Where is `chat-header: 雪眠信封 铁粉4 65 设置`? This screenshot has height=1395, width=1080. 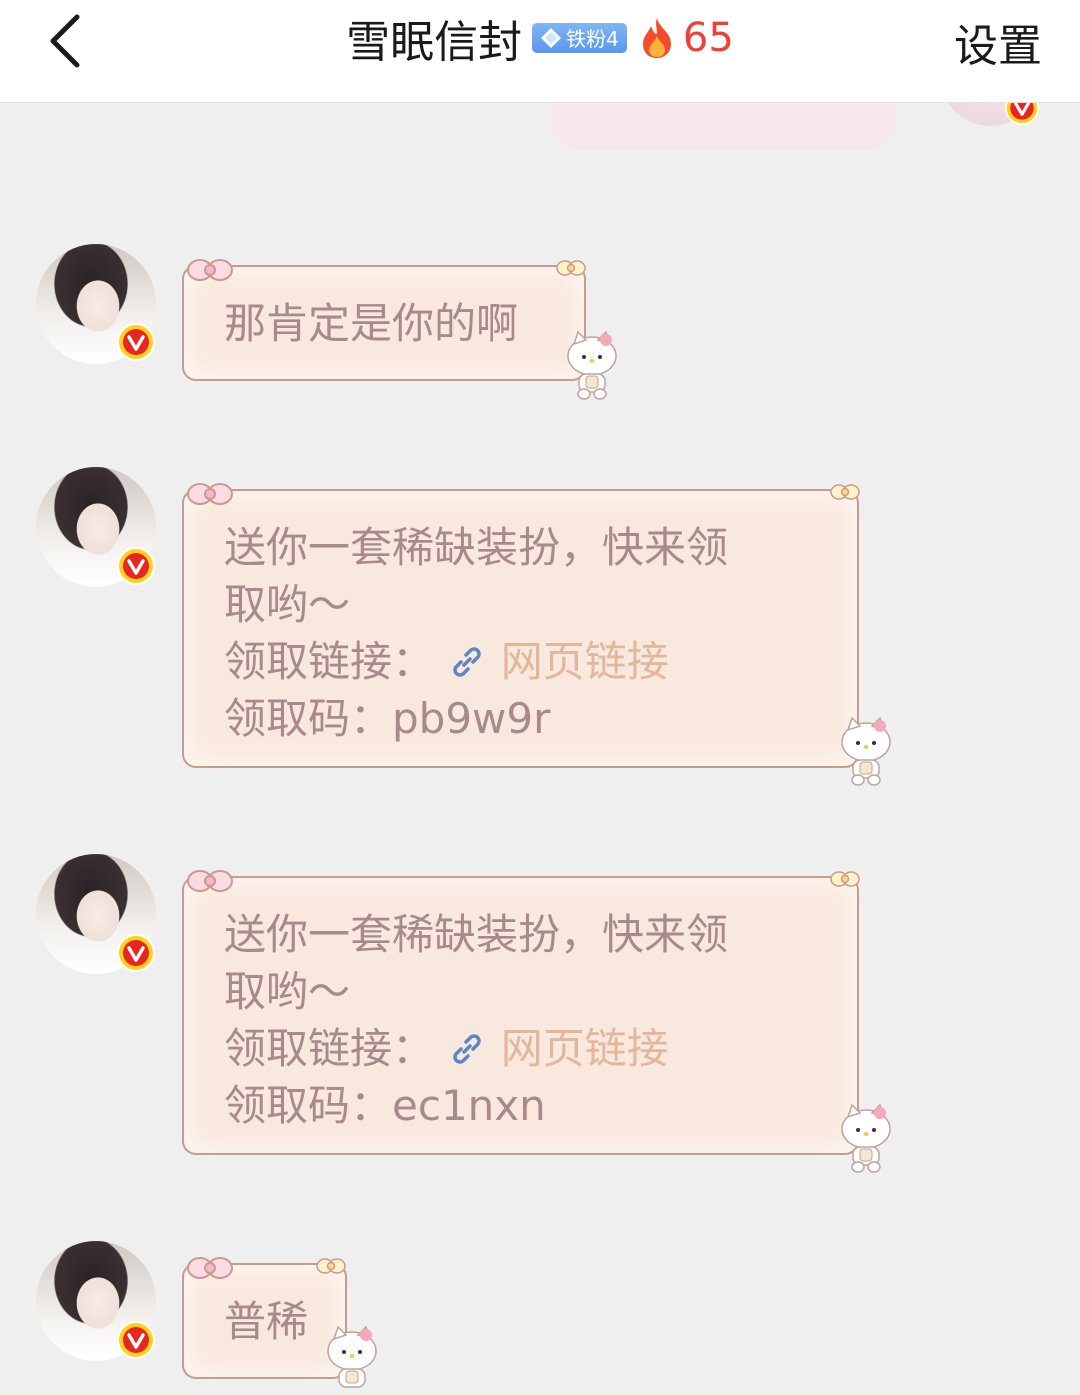
chat-header: 雪眠信封 铁粉4 65 设置 is located at coordinates (540, 51).